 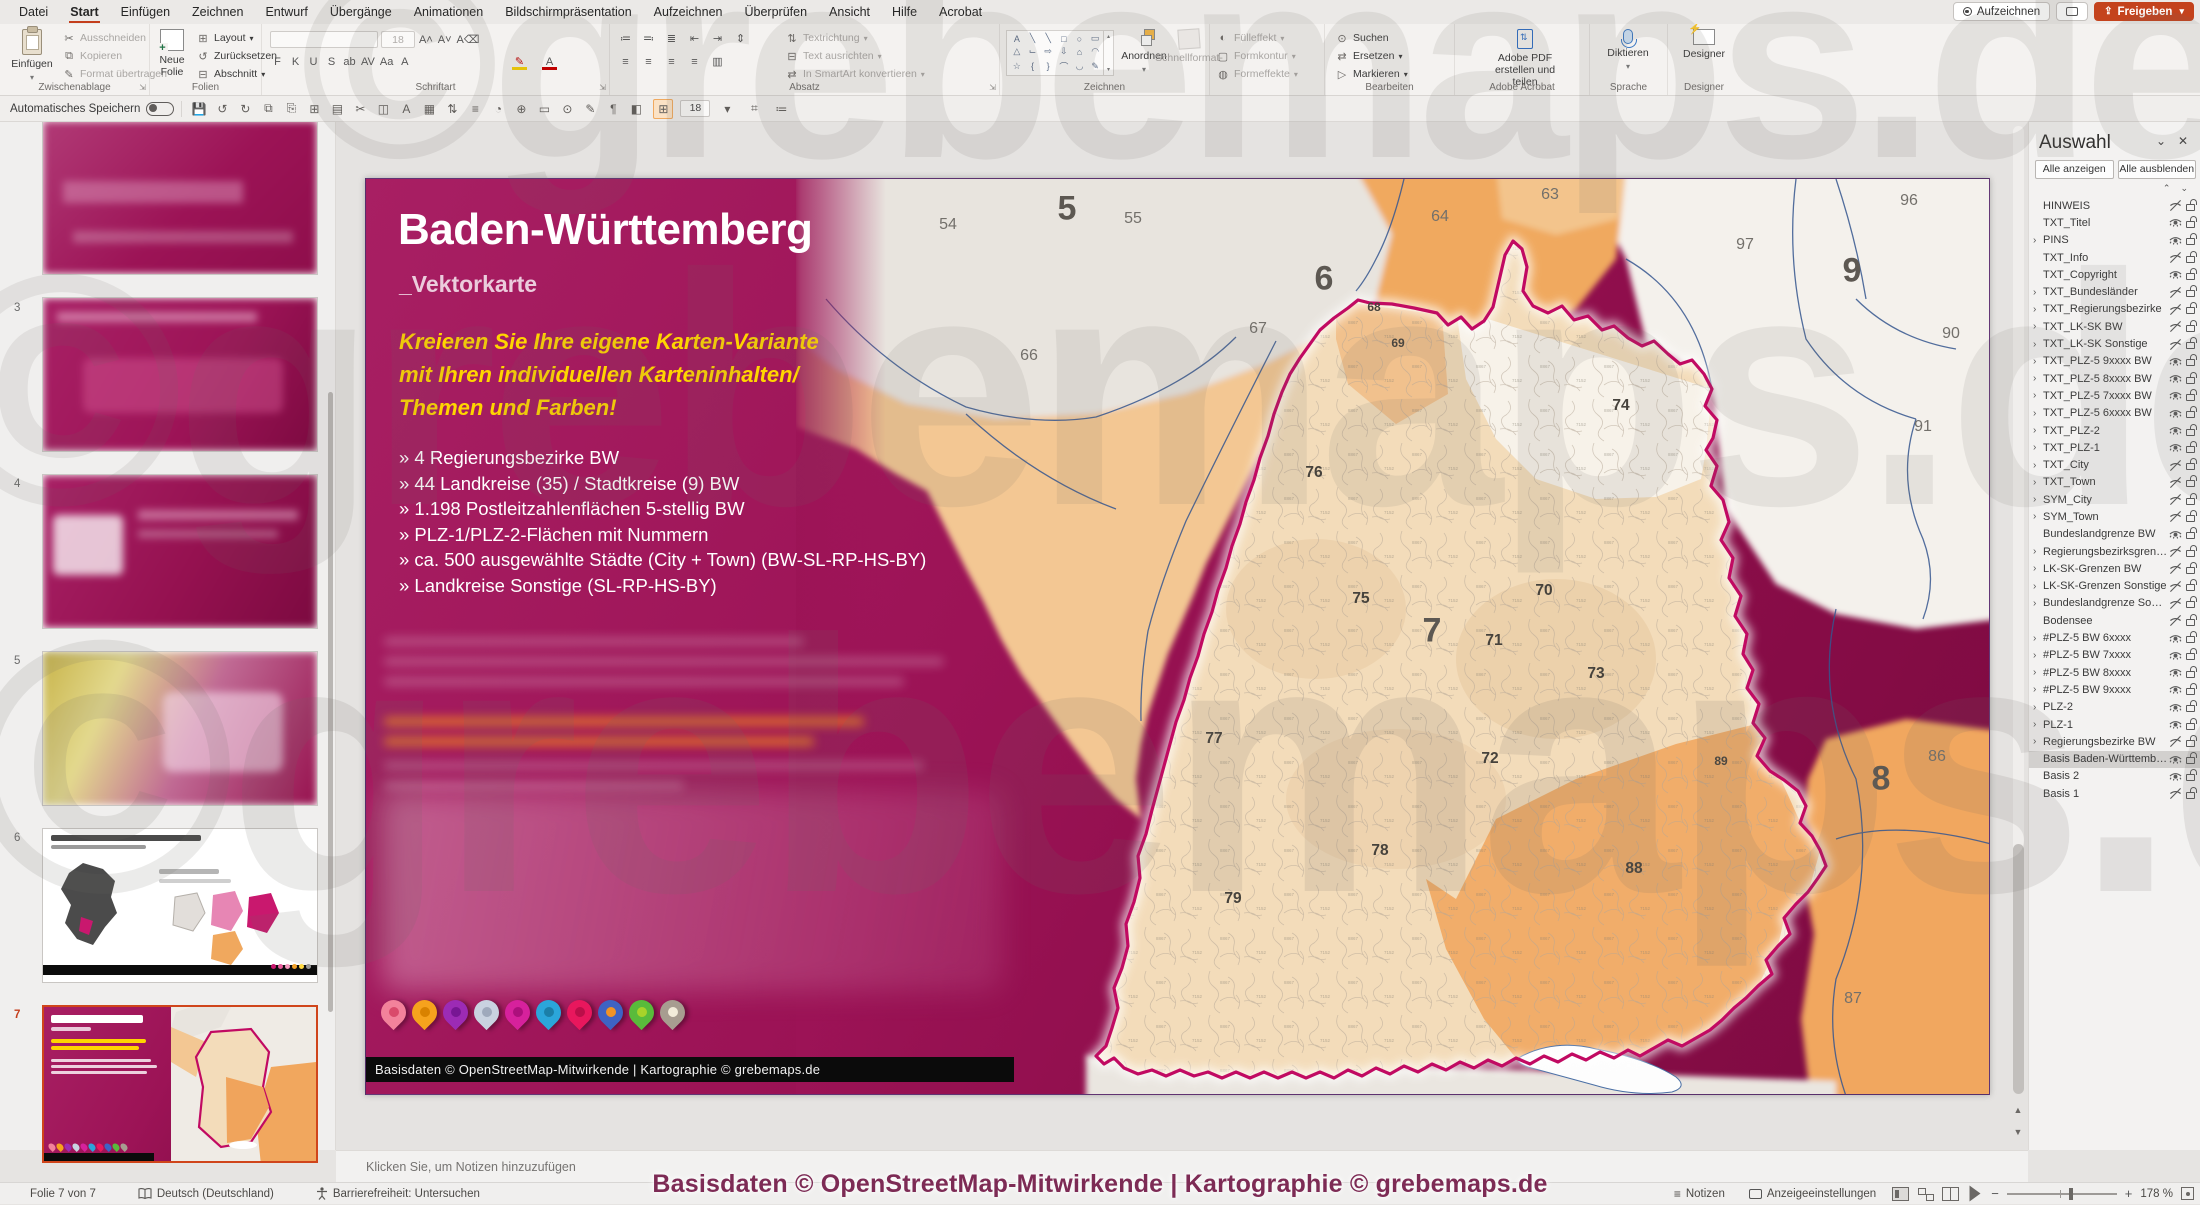 What do you see at coordinates (2114, 430) in the screenshot?
I see `layer-row: › TXT_PLZ-2` at bounding box center [2114, 430].